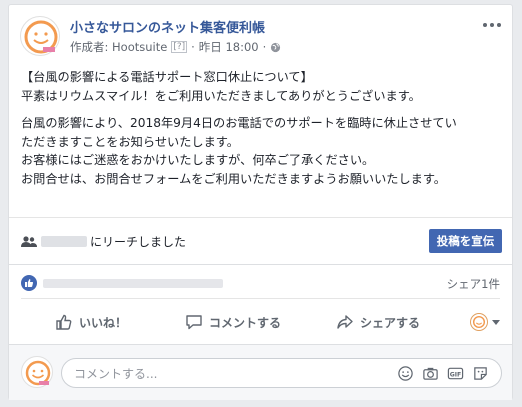 This screenshot has height=407, width=522. I want to click on page-name-link: 小さなサロンのネット集客便利帳, so click(167, 26).